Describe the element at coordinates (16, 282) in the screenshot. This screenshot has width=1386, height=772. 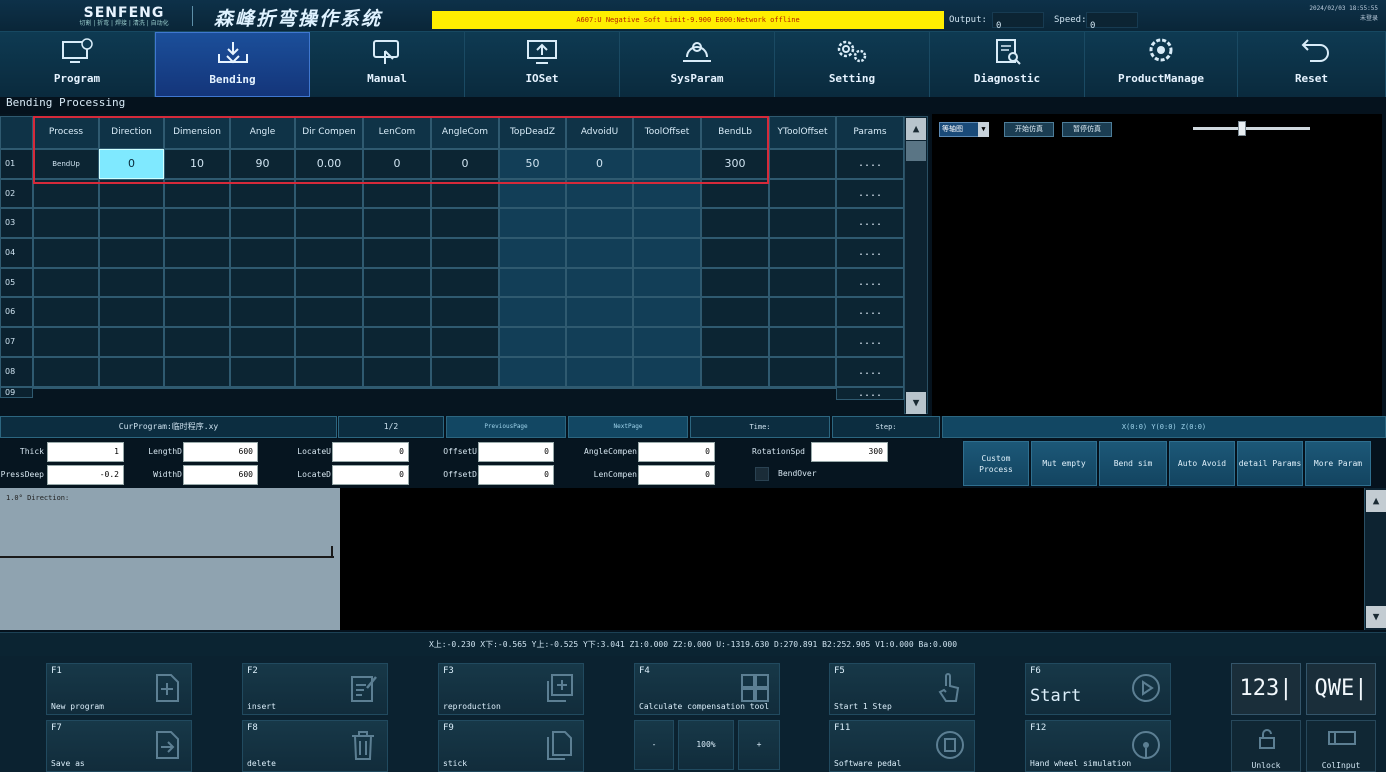
I see `row-number: 05` at that location.